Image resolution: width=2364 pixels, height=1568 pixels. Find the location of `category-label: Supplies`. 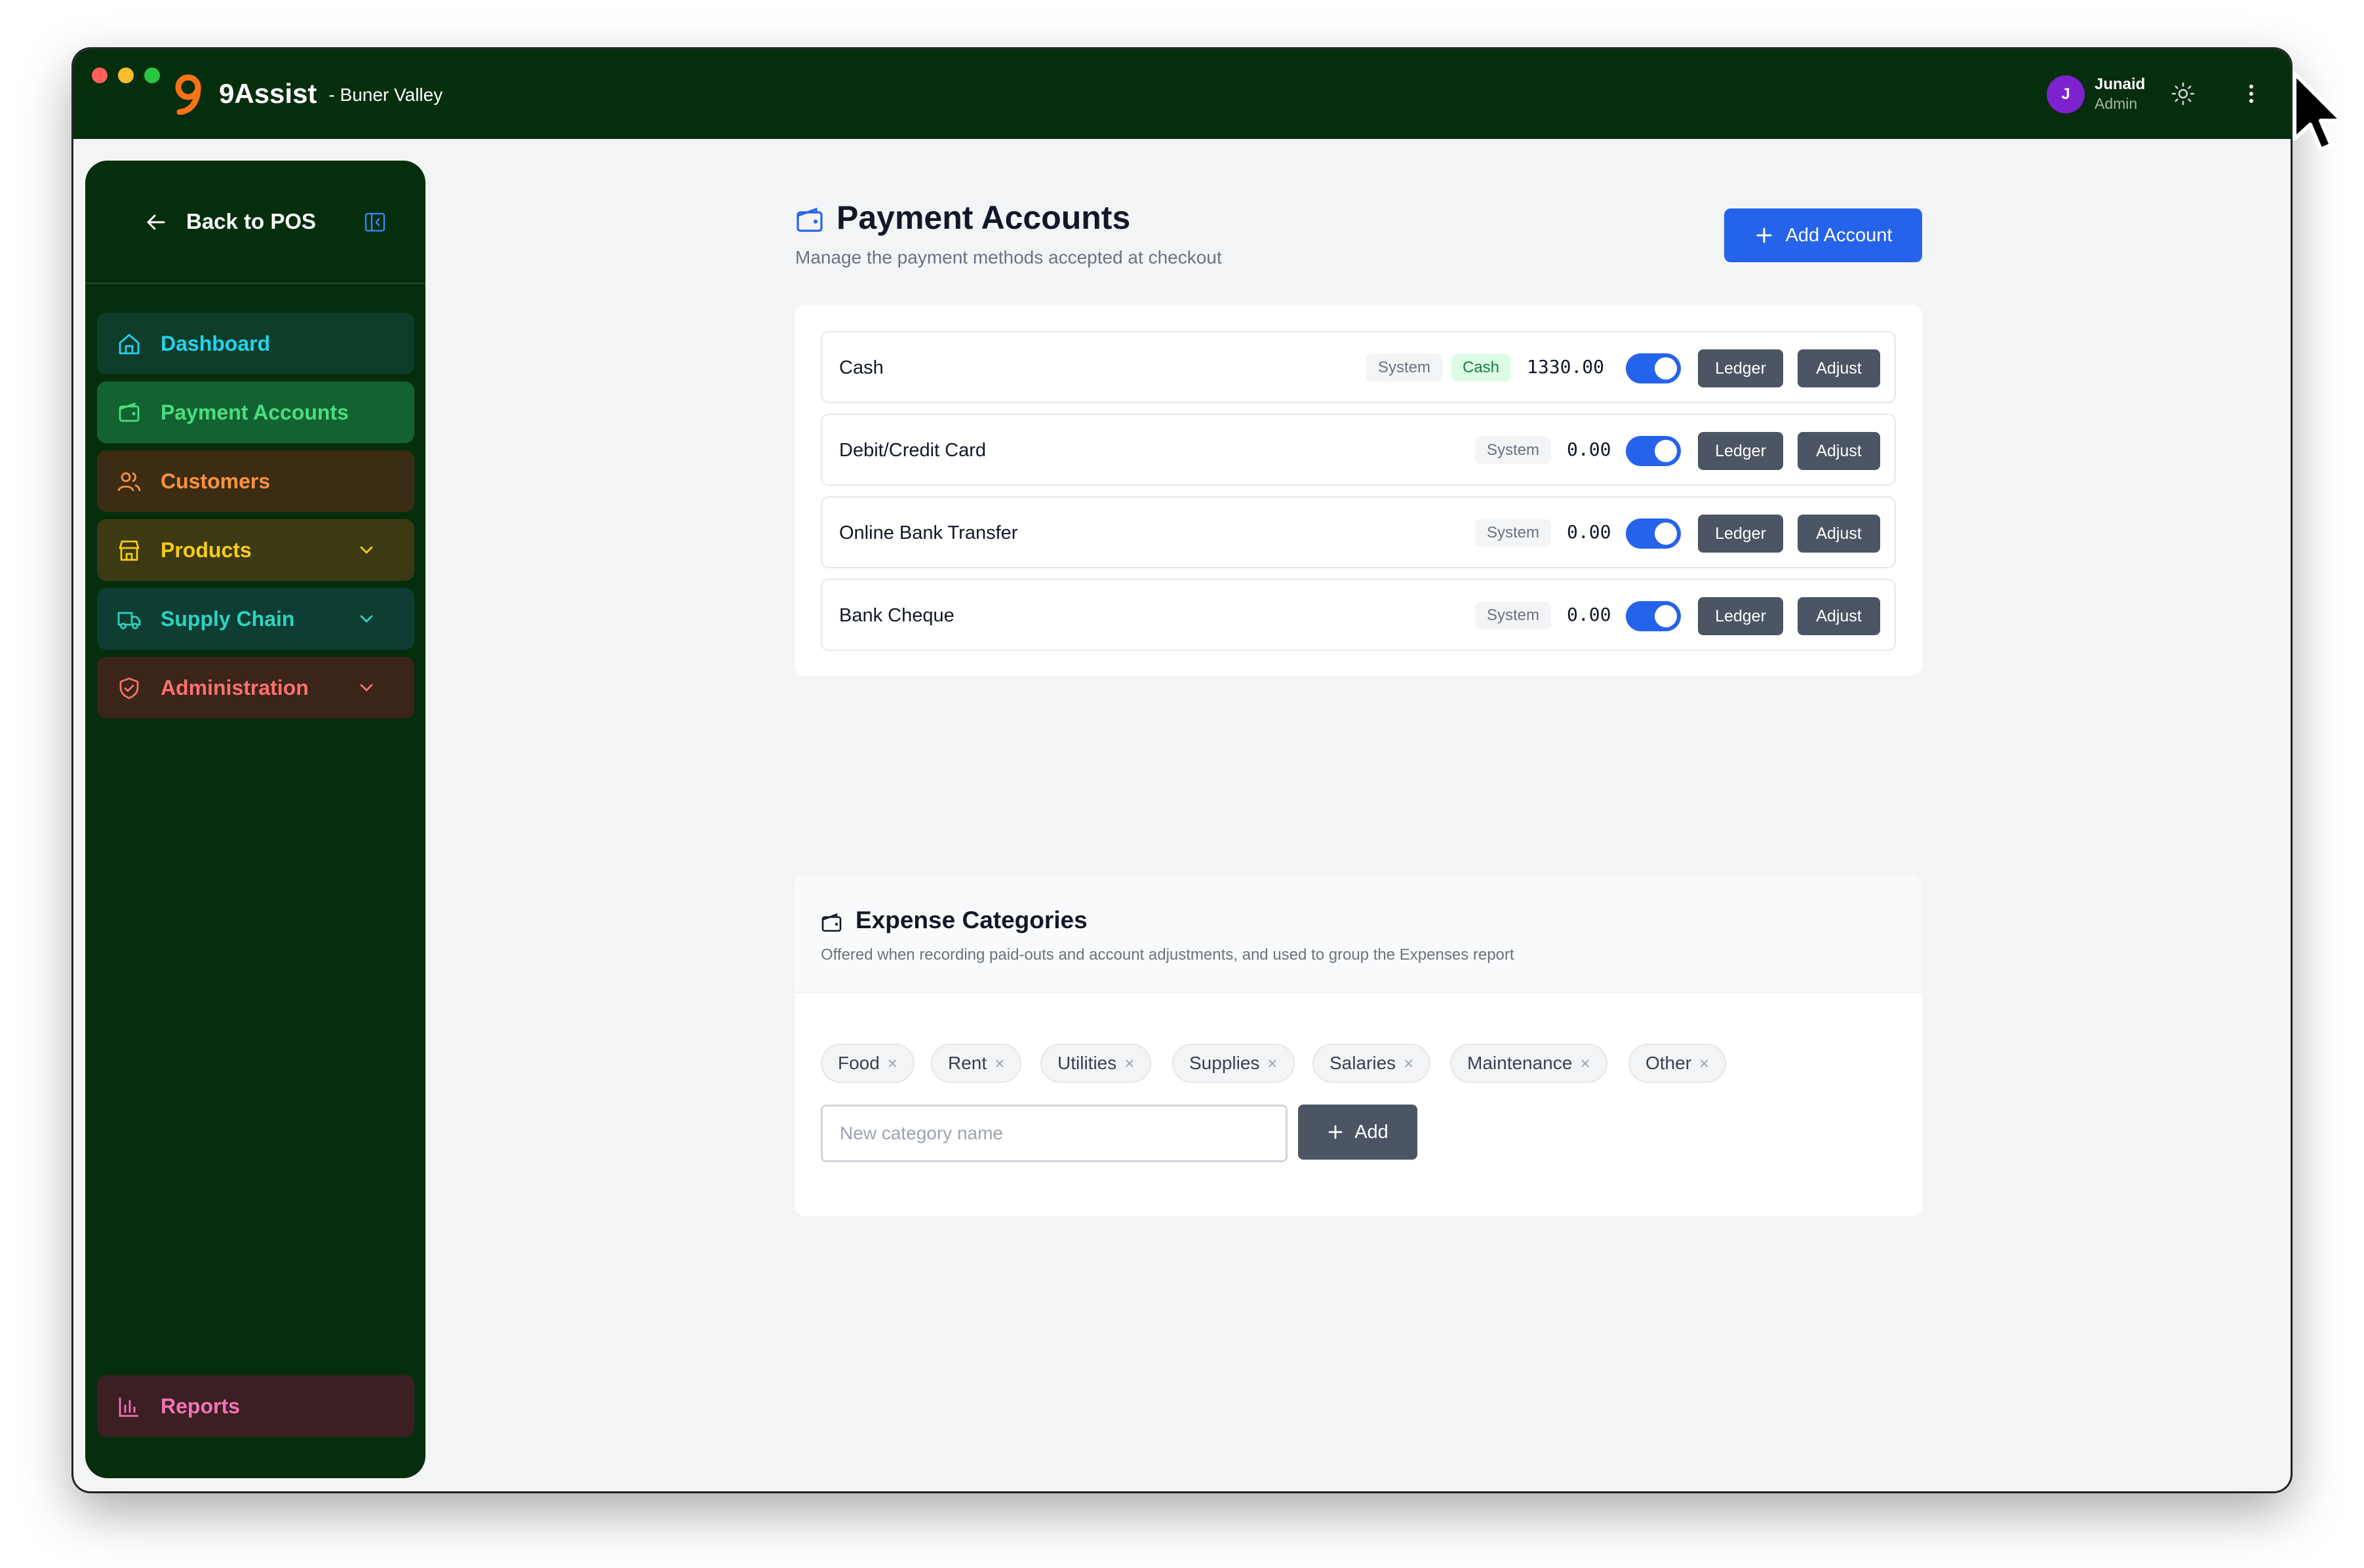

category-label: Supplies is located at coordinates (1224, 1063).